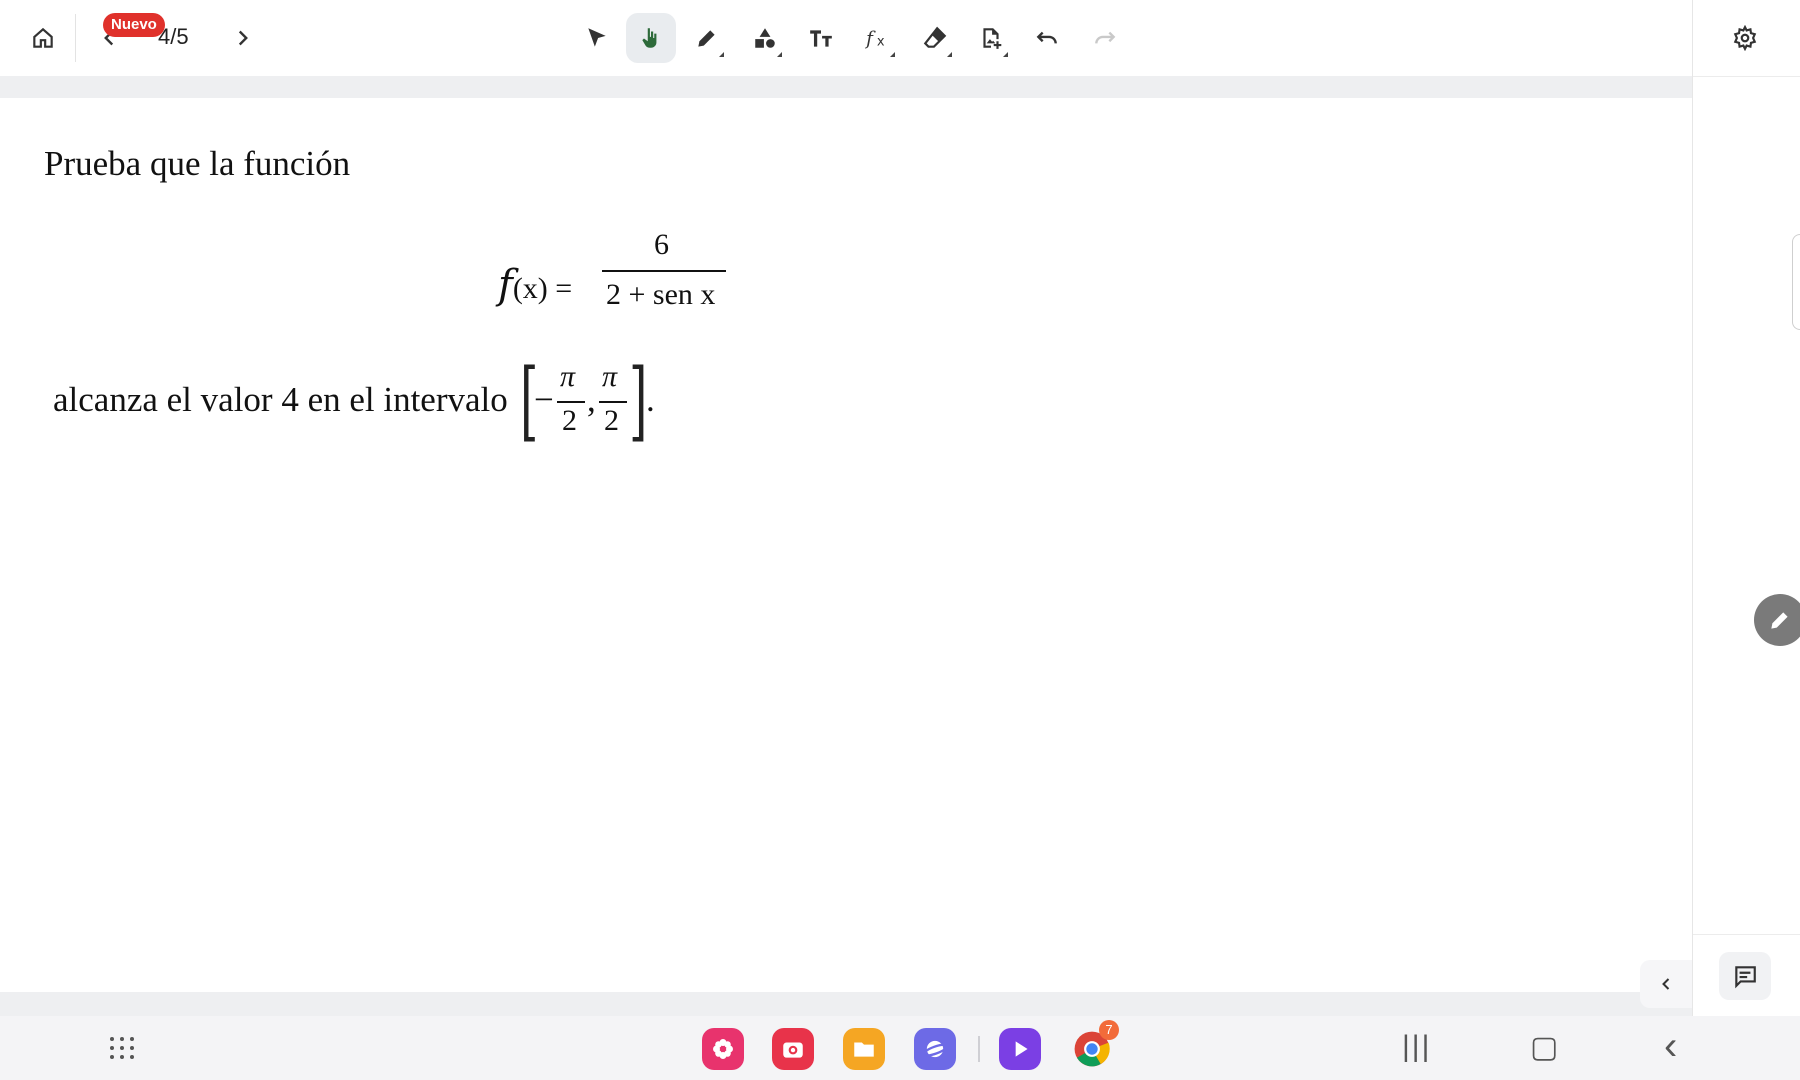  What do you see at coordinates (1796, 282) in the screenshot?
I see `side-panel-handle` at bounding box center [1796, 282].